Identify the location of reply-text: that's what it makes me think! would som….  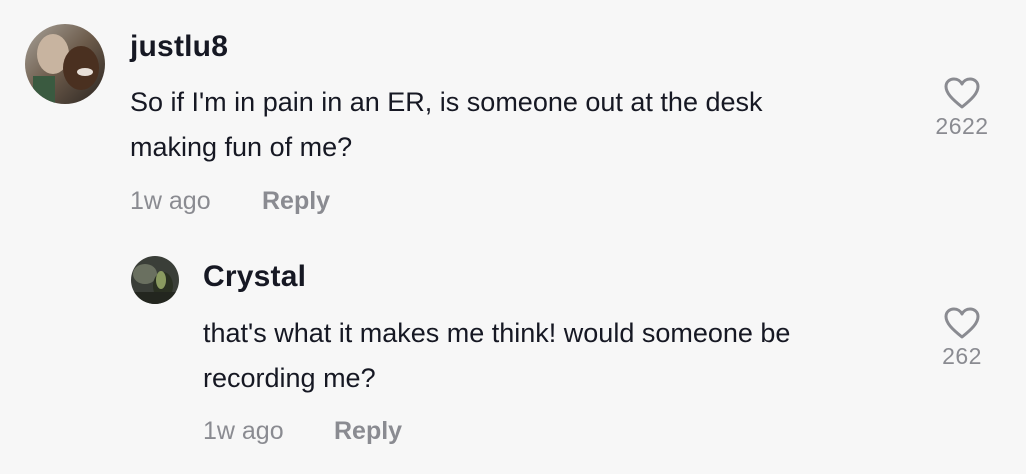
(553, 356).